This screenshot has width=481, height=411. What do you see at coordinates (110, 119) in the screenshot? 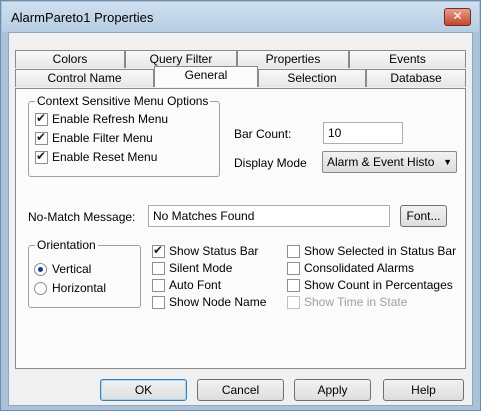
I see `enable-refresh-menu-label: Enable Refresh Menu` at bounding box center [110, 119].